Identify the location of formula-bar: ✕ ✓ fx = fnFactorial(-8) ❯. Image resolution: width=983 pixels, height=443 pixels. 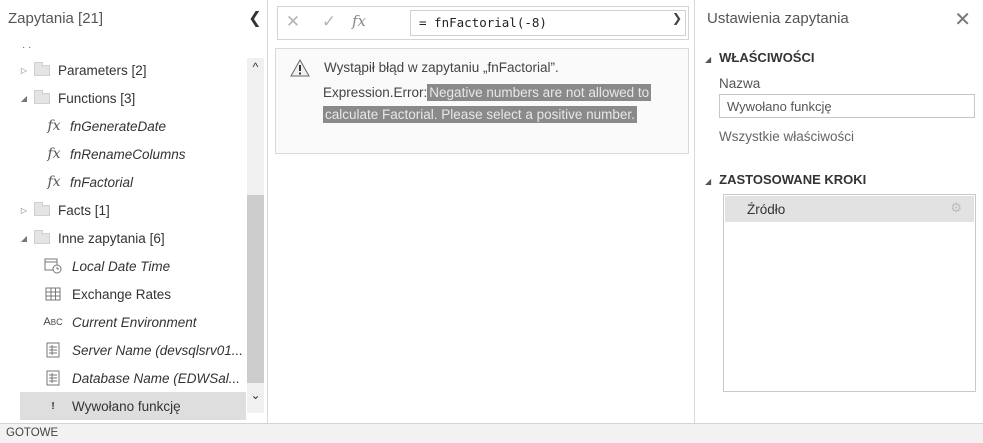
(483, 23).